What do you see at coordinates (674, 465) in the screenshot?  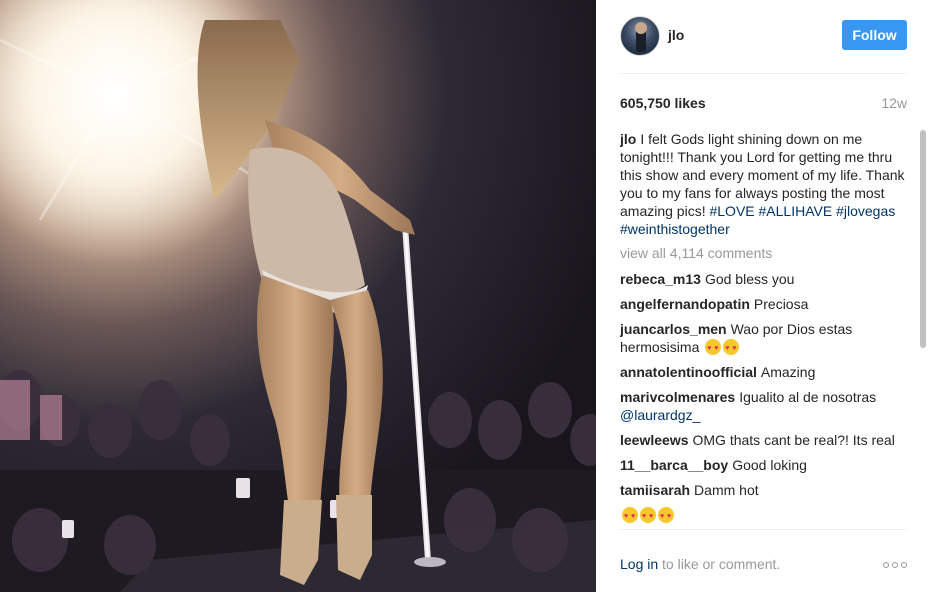 I see `comment-username: 11__barca__boy` at bounding box center [674, 465].